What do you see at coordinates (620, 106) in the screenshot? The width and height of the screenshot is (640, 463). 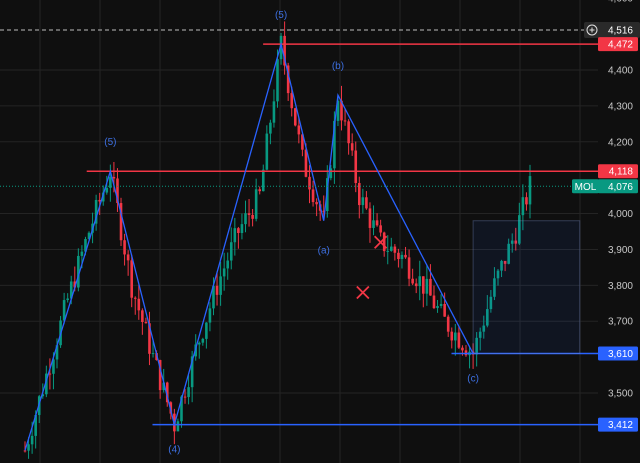 I see `y-tick-label: 4,300` at bounding box center [620, 106].